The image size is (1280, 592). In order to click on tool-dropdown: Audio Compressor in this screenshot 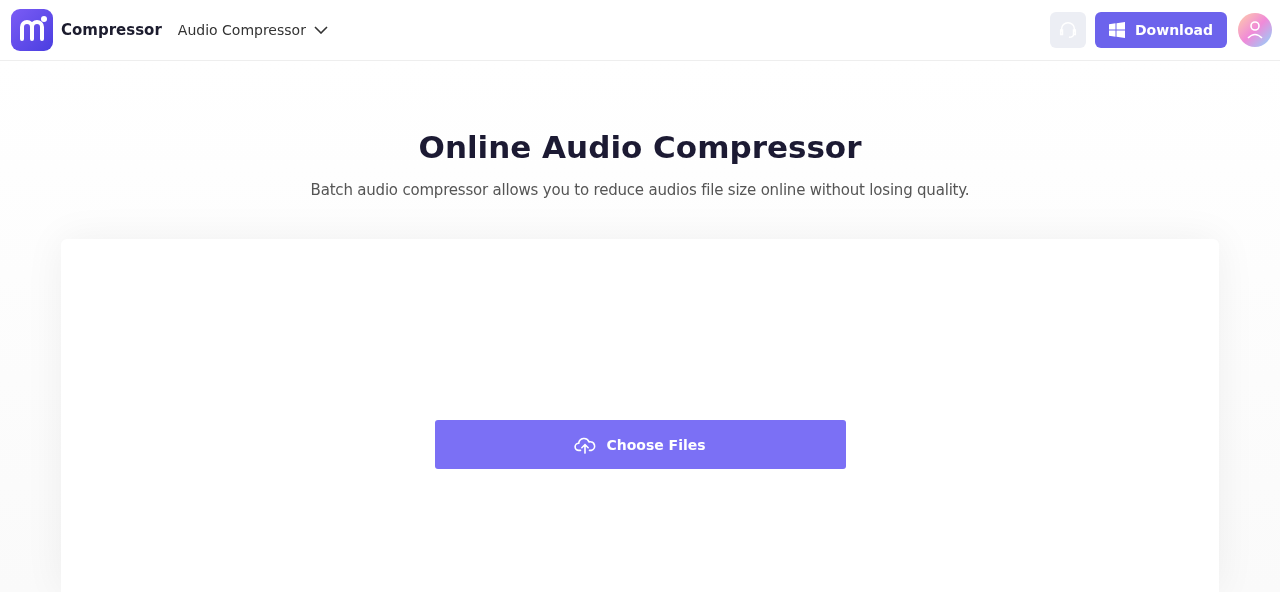, I will do `click(252, 30)`.